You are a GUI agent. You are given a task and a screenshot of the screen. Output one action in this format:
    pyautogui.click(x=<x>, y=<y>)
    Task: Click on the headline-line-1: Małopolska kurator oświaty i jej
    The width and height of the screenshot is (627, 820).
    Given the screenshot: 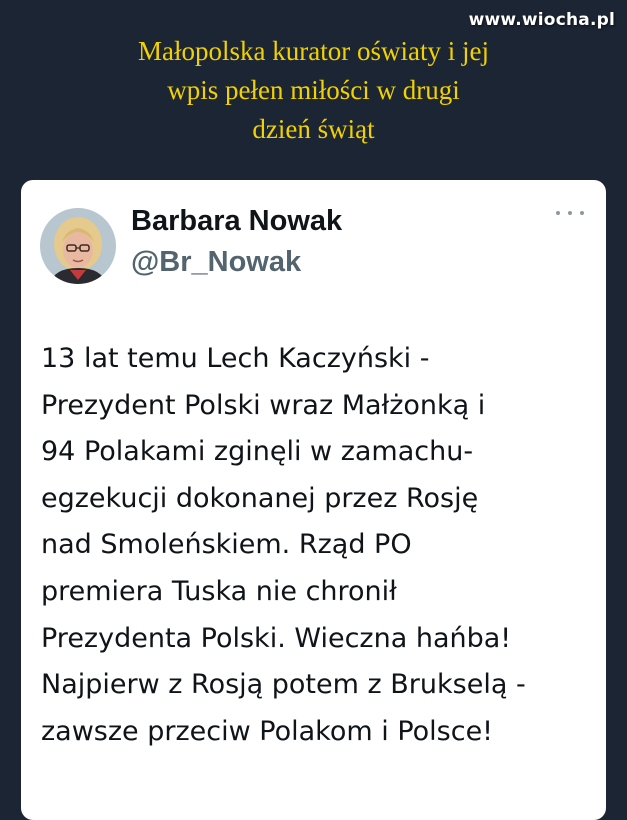 What is the action you would take?
    pyautogui.click(x=313, y=51)
    